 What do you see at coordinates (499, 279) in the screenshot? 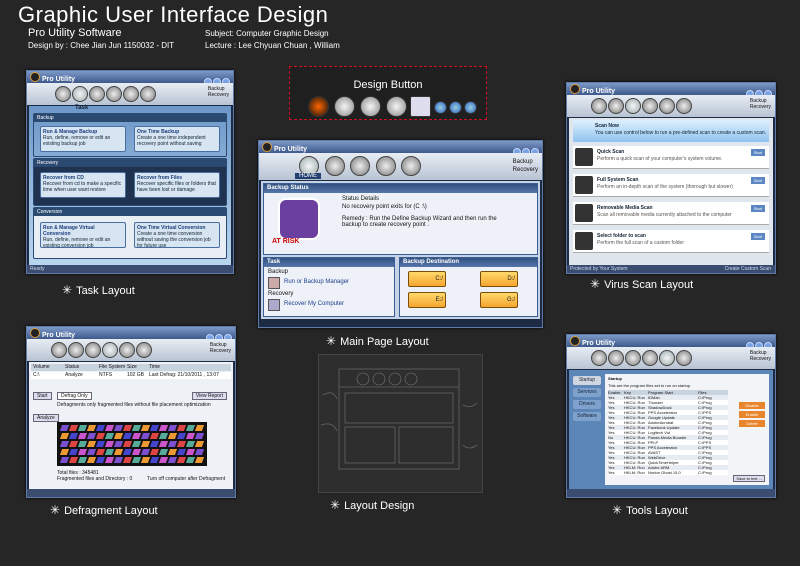
I see `drive-button: D:/` at bounding box center [499, 279].